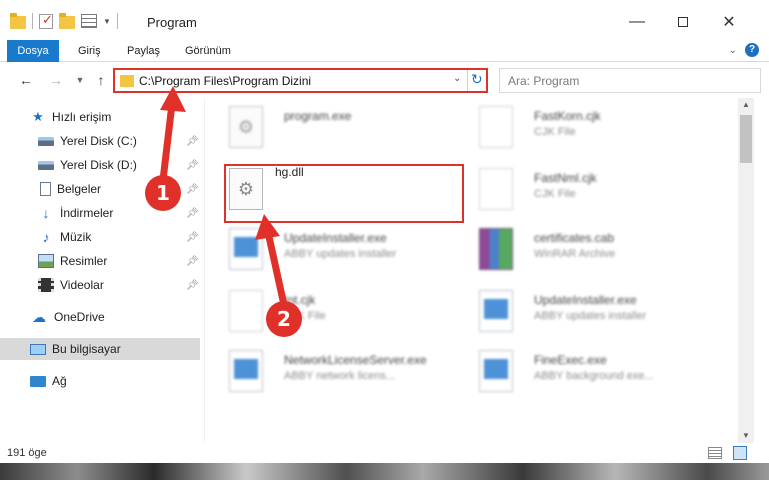 The width and height of the screenshot is (769, 480). I want to click on network-icon, so click(38, 381).